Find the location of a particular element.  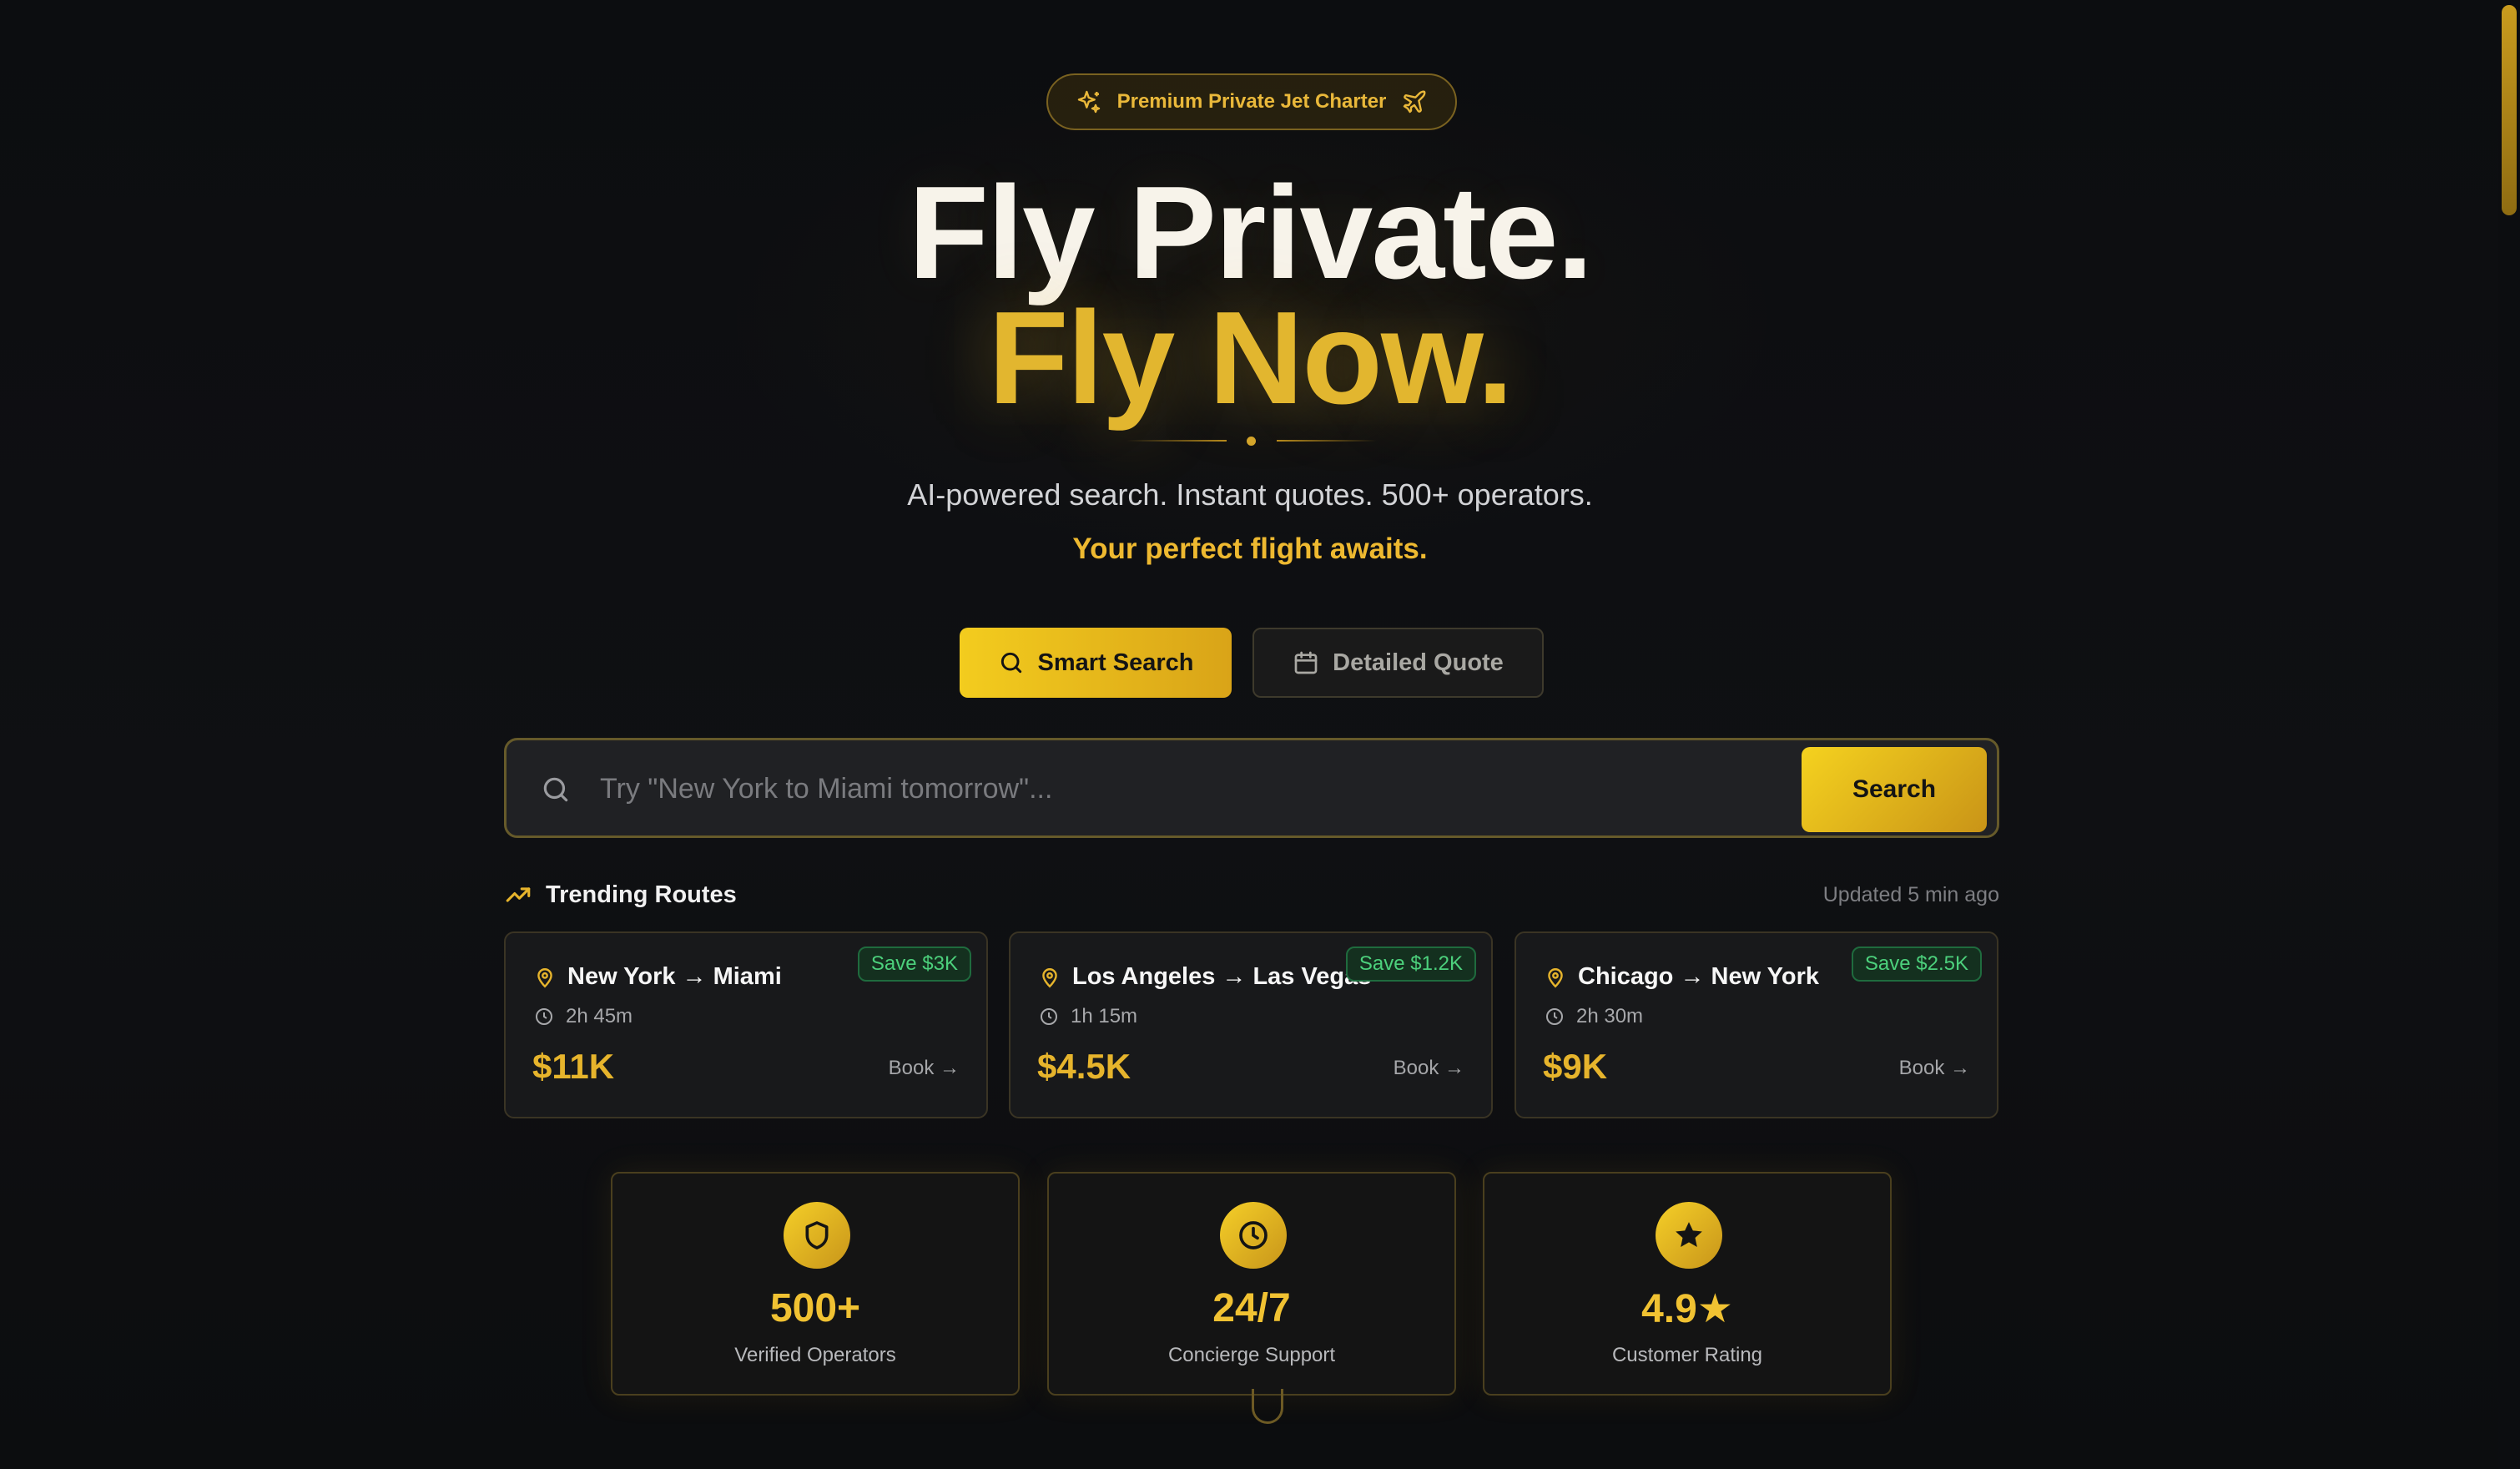

stat-card-operators: 500+ Verified Operators is located at coordinates (815, 1284).